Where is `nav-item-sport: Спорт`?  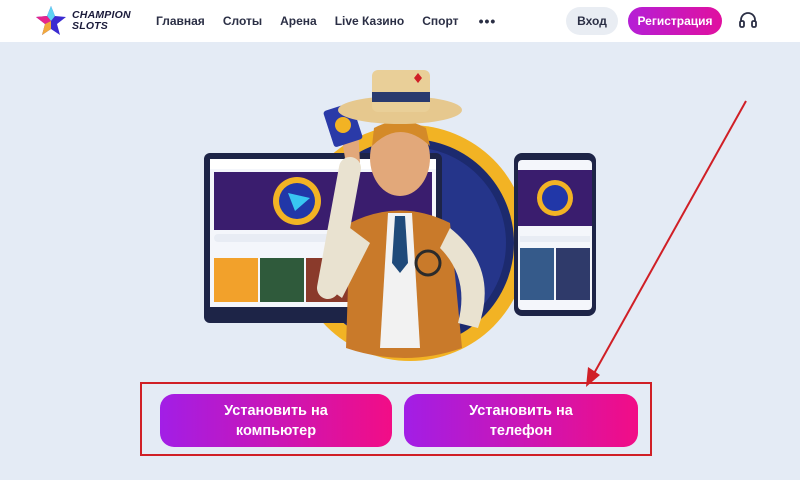 nav-item-sport: Спорт is located at coordinates (440, 21).